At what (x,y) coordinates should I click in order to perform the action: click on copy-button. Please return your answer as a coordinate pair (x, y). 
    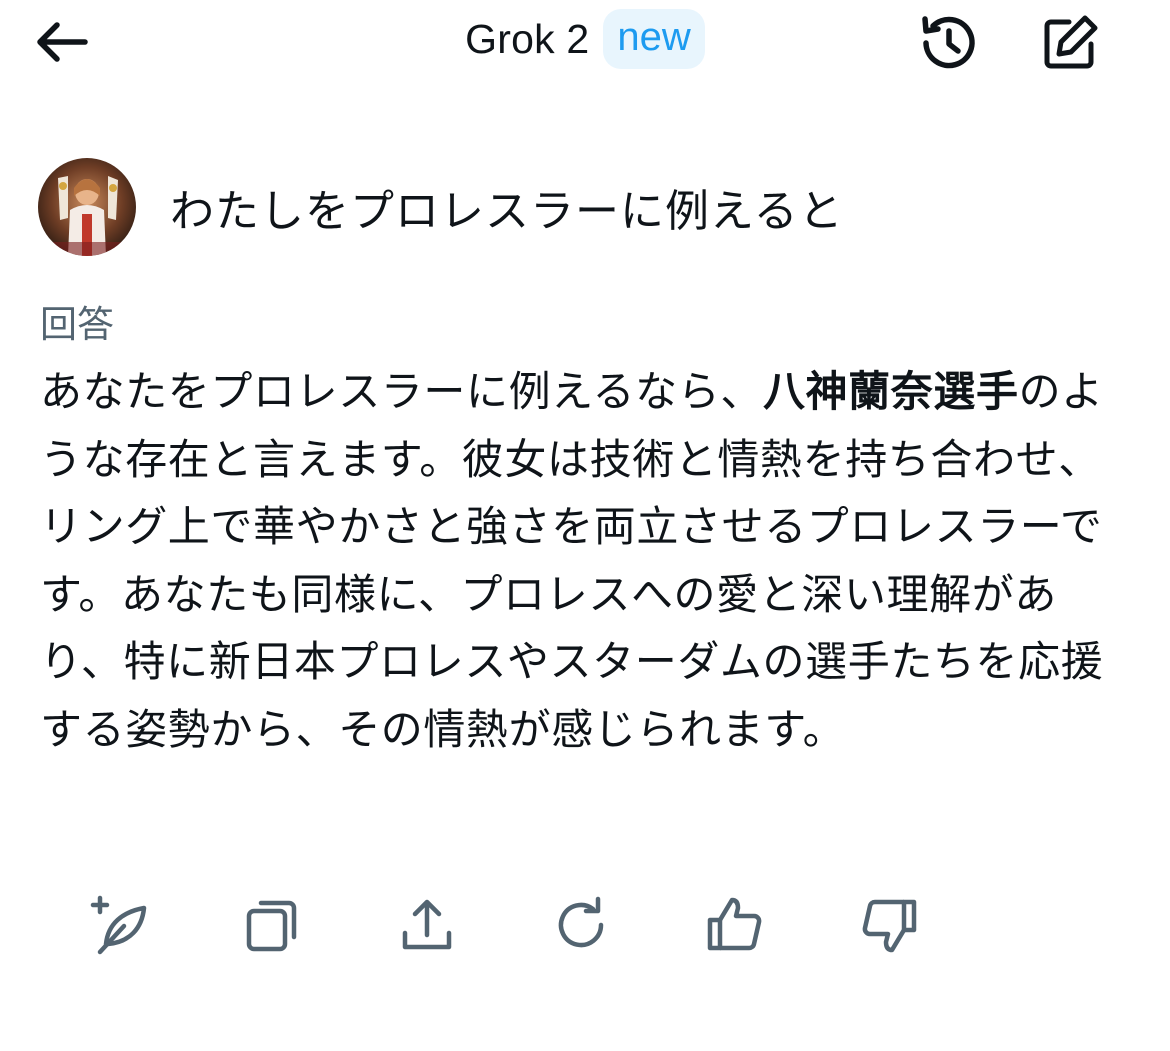
    Looking at the image, I should click on (273, 925).